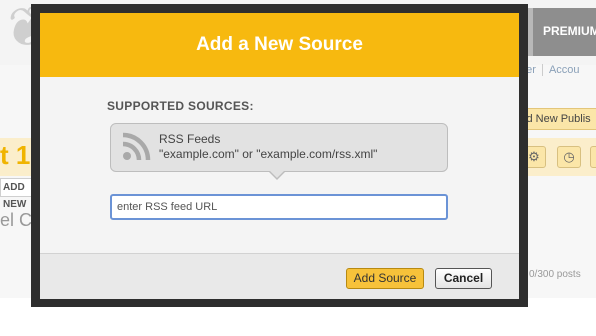 The image size is (596, 336). What do you see at coordinates (569, 31) in the screenshot?
I see `background-nav-premium: PREMIUM` at bounding box center [569, 31].